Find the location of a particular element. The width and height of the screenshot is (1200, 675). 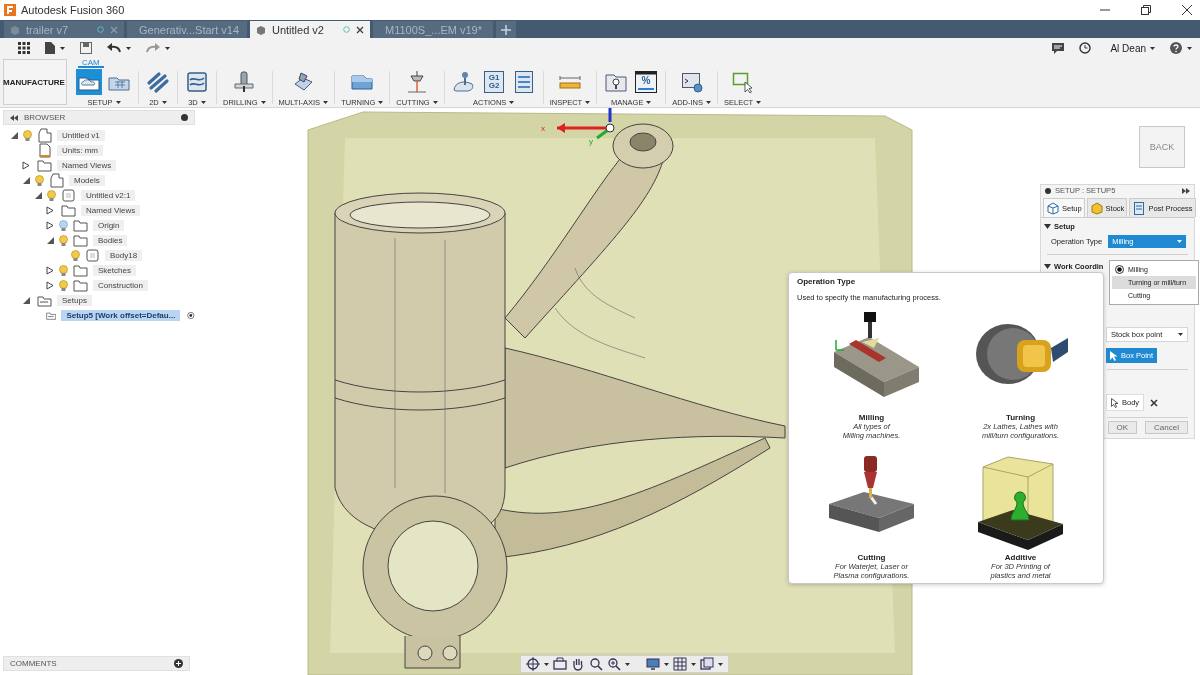

option-title: Cutting is located at coordinates (871, 557).